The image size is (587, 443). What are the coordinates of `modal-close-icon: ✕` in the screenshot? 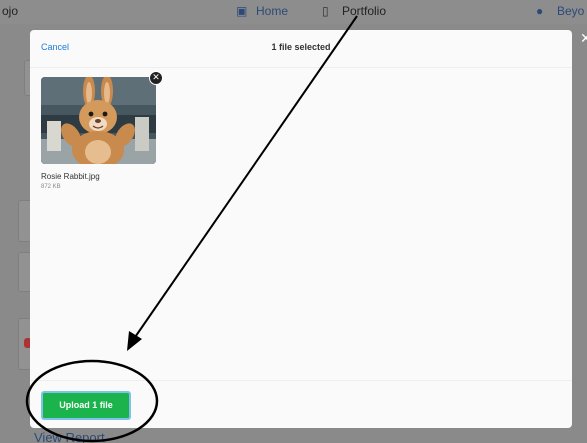 It's located at (583, 38).